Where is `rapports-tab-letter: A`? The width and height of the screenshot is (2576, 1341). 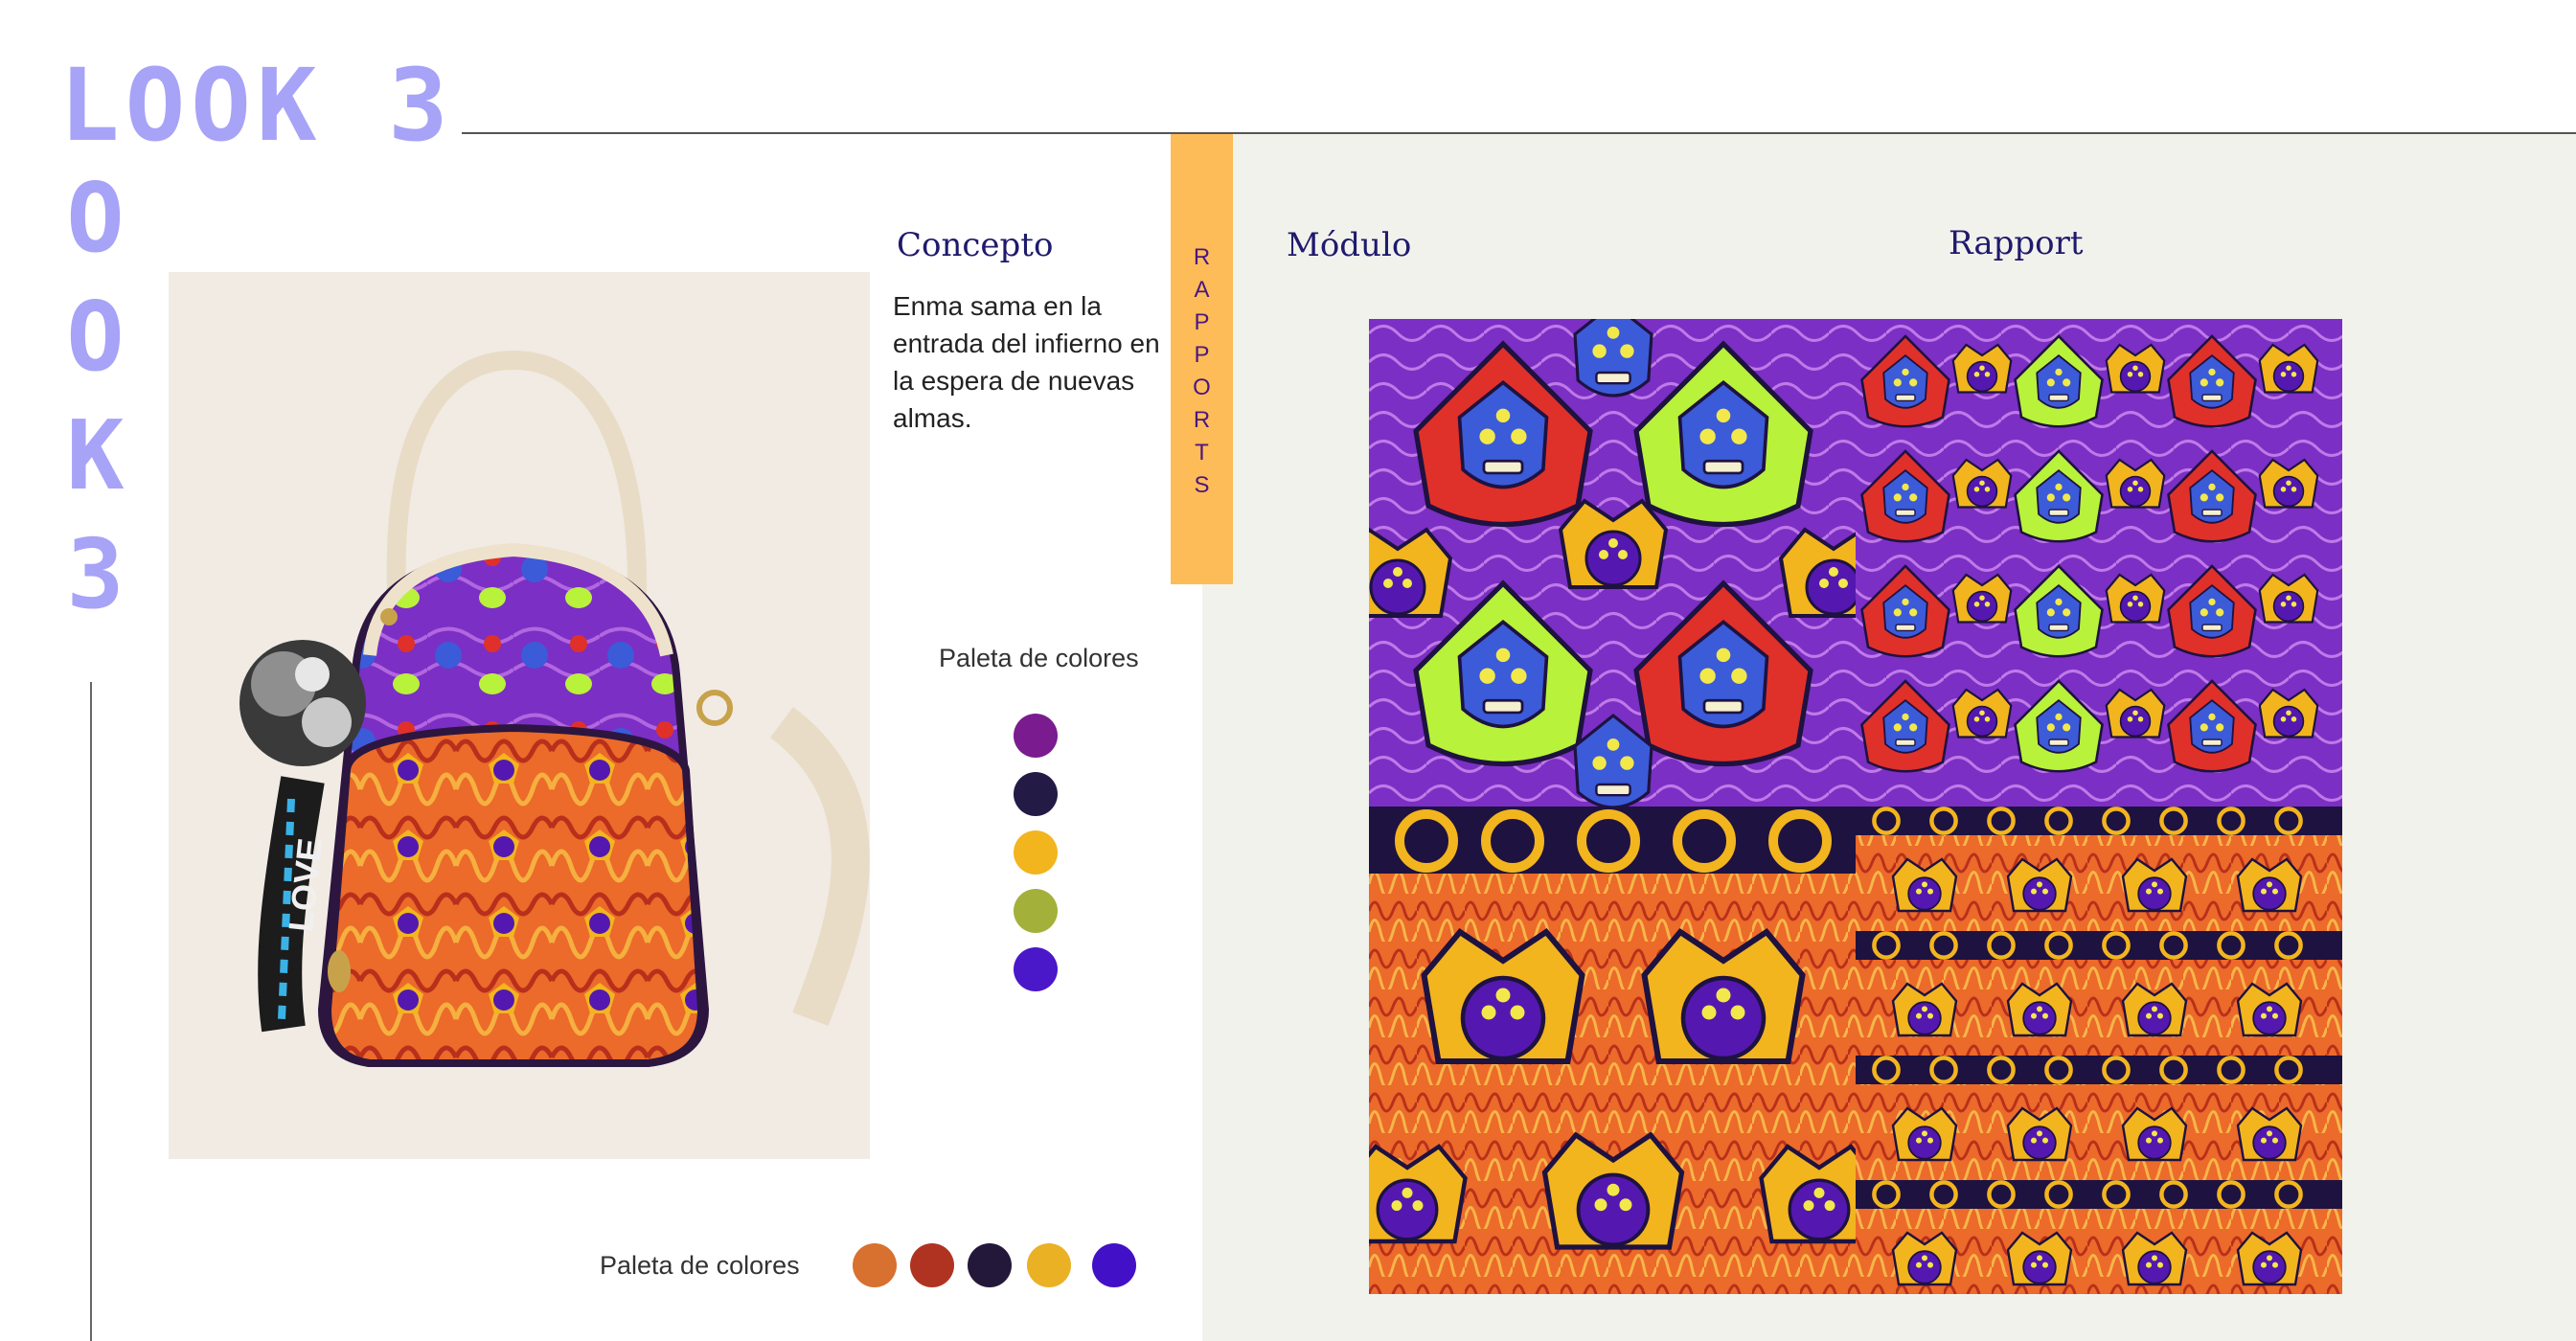 rapports-tab-letter: A is located at coordinates (1202, 290).